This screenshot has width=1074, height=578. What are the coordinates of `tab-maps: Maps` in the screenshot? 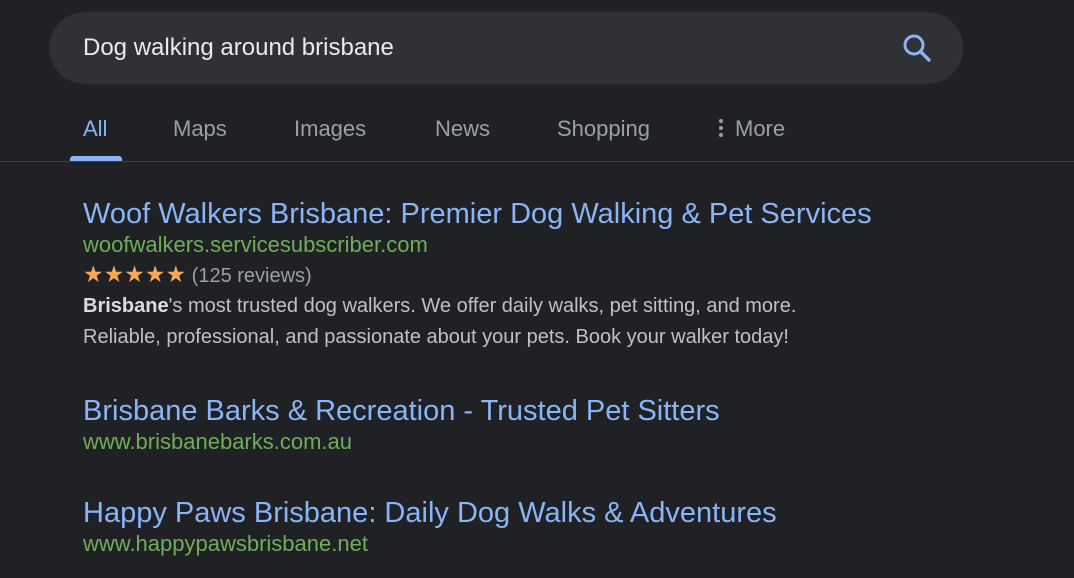 It's located at (200, 129).